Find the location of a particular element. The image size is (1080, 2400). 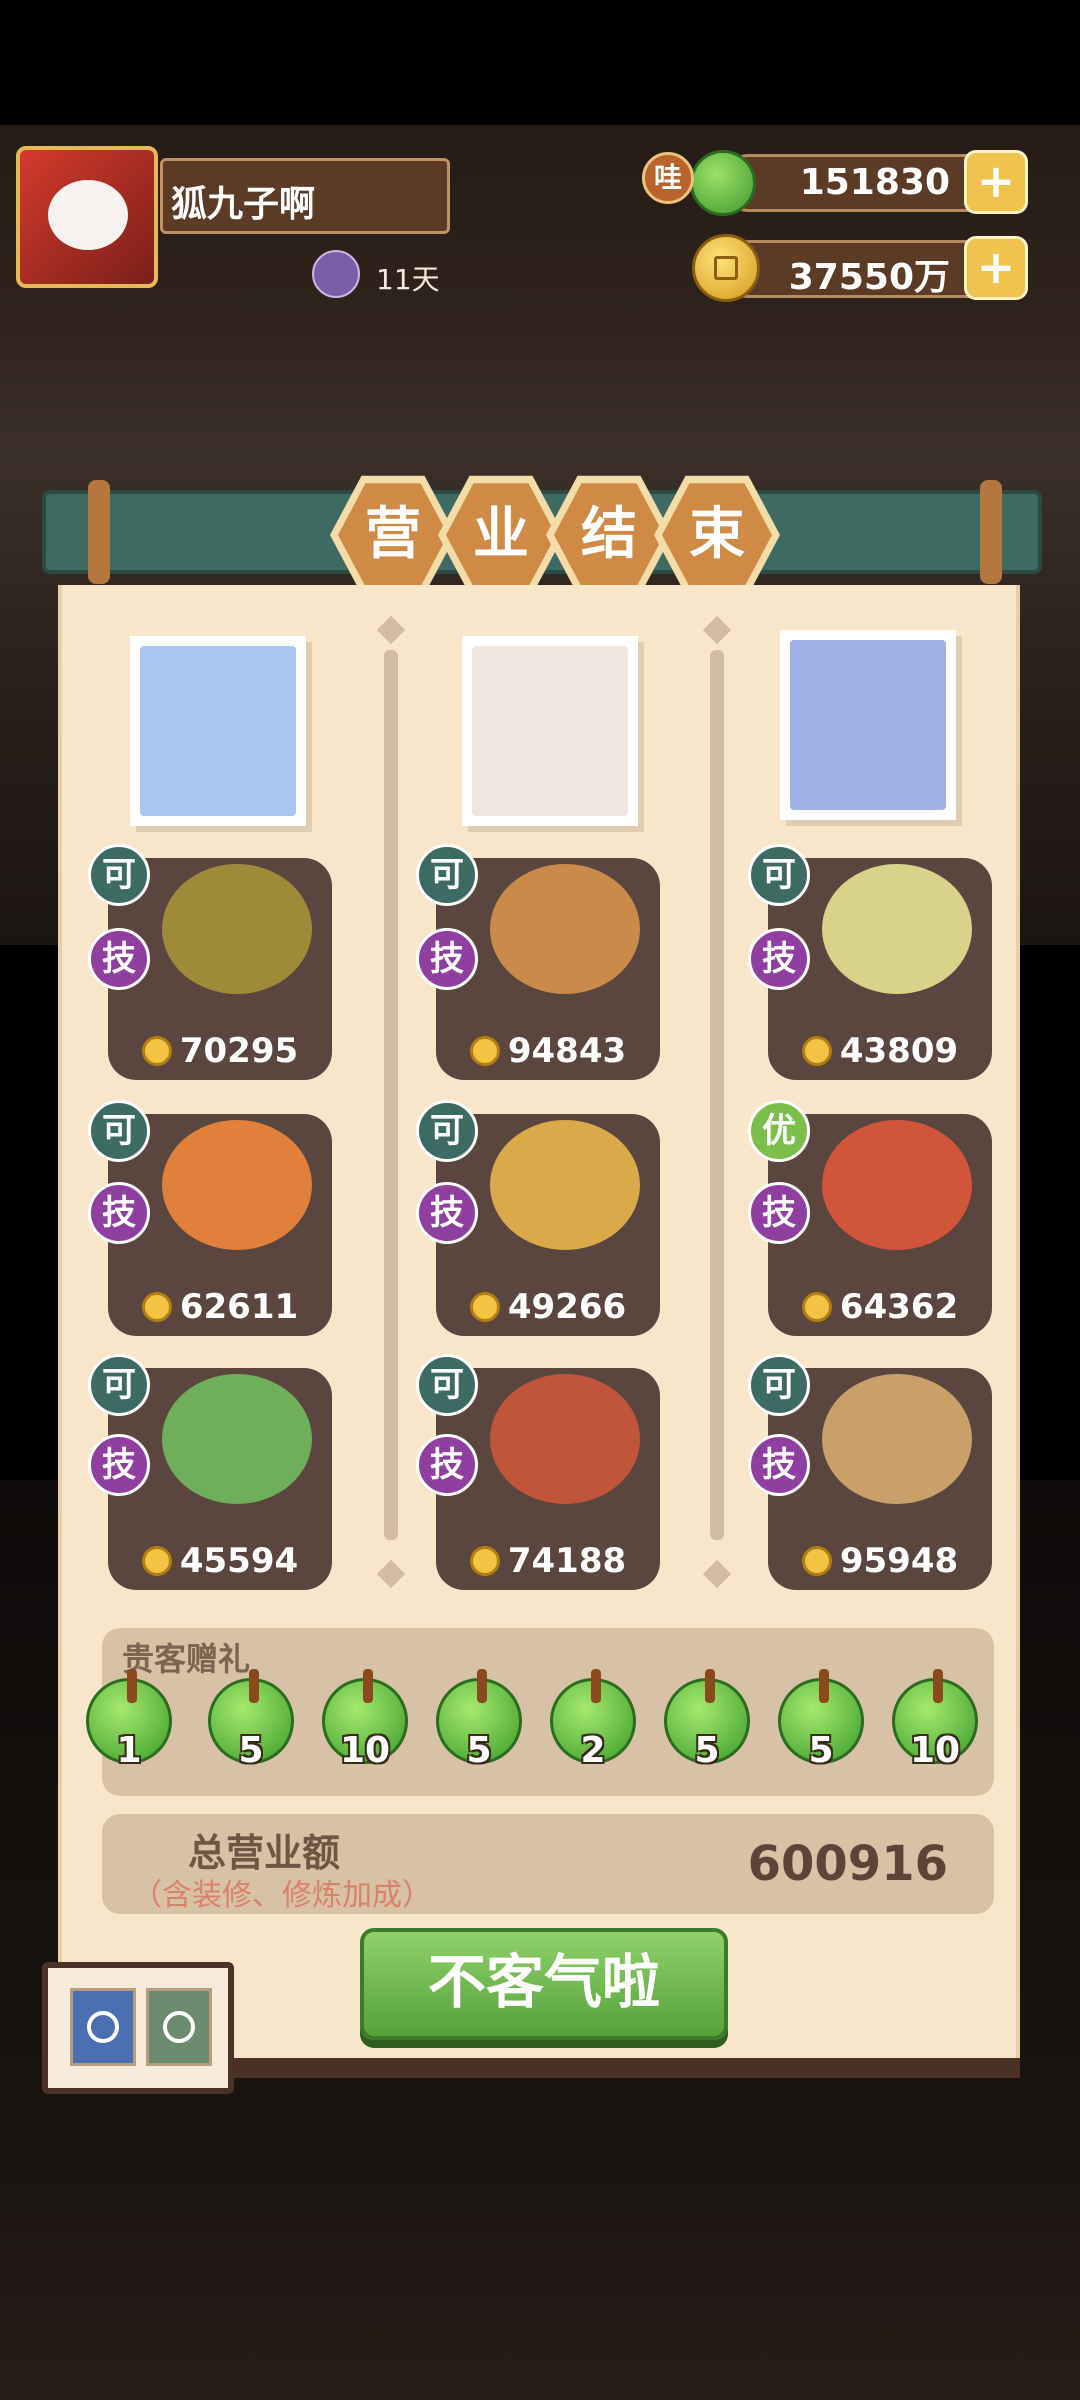

wa-badge: 哇 is located at coordinates (668, 178).